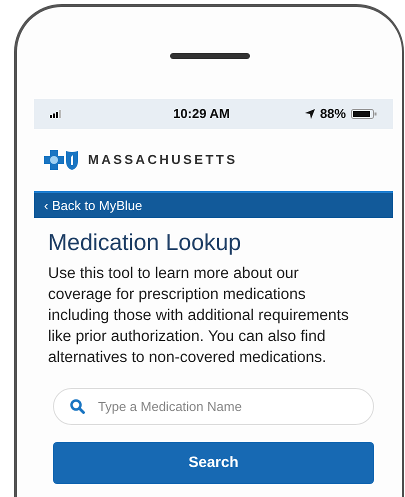 The height and width of the screenshot is (497, 405). What do you see at coordinates (333, 114) in the screenshot?
I see `battery-percent: 88%` at bounding box center [333, 114].